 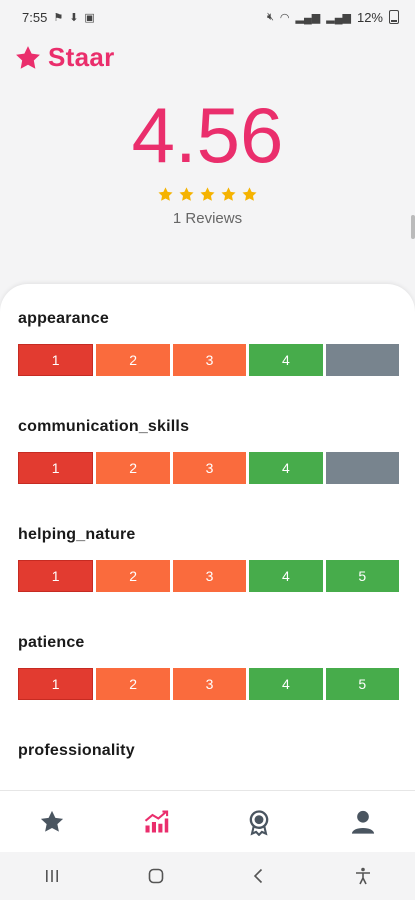 I want to click on criterion-label: patience, so click(x=51, y=642).